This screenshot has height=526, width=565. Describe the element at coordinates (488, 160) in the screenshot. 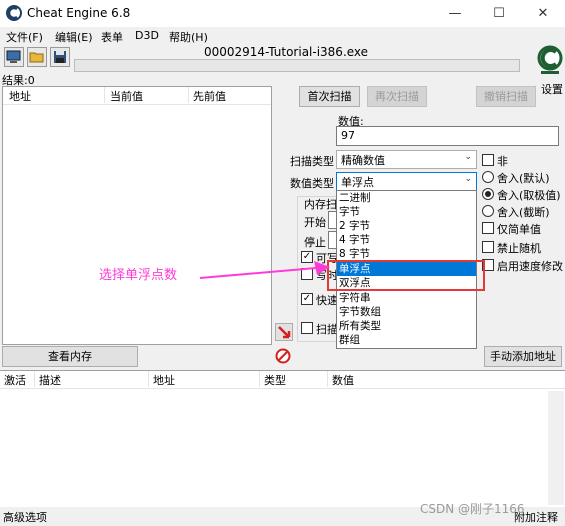

I see `not-checkbox` at that location.